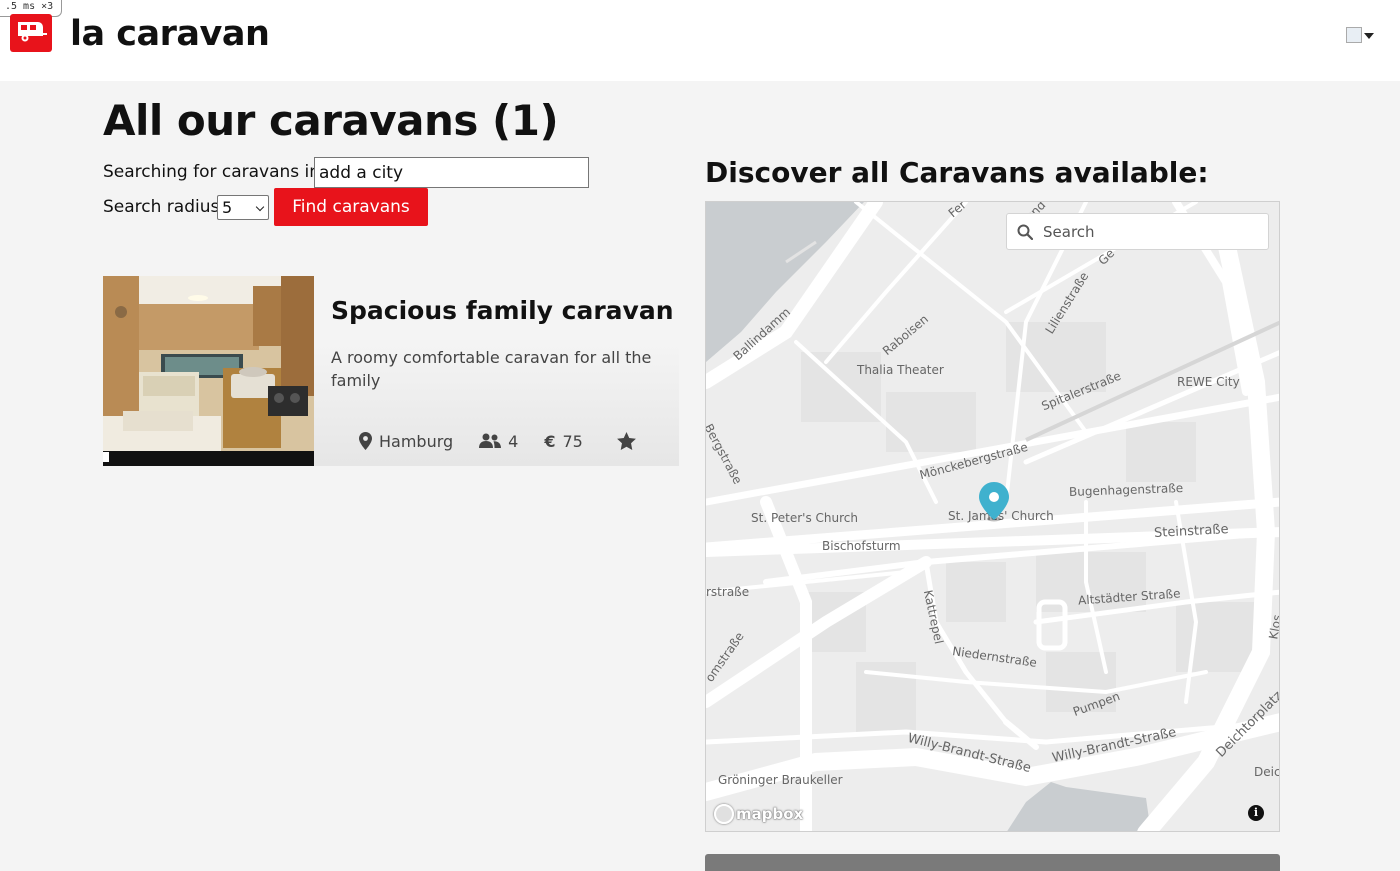 The height and width of the screenshot is (871, 1400). I want to click on caravan-icon, so click(32, 32).